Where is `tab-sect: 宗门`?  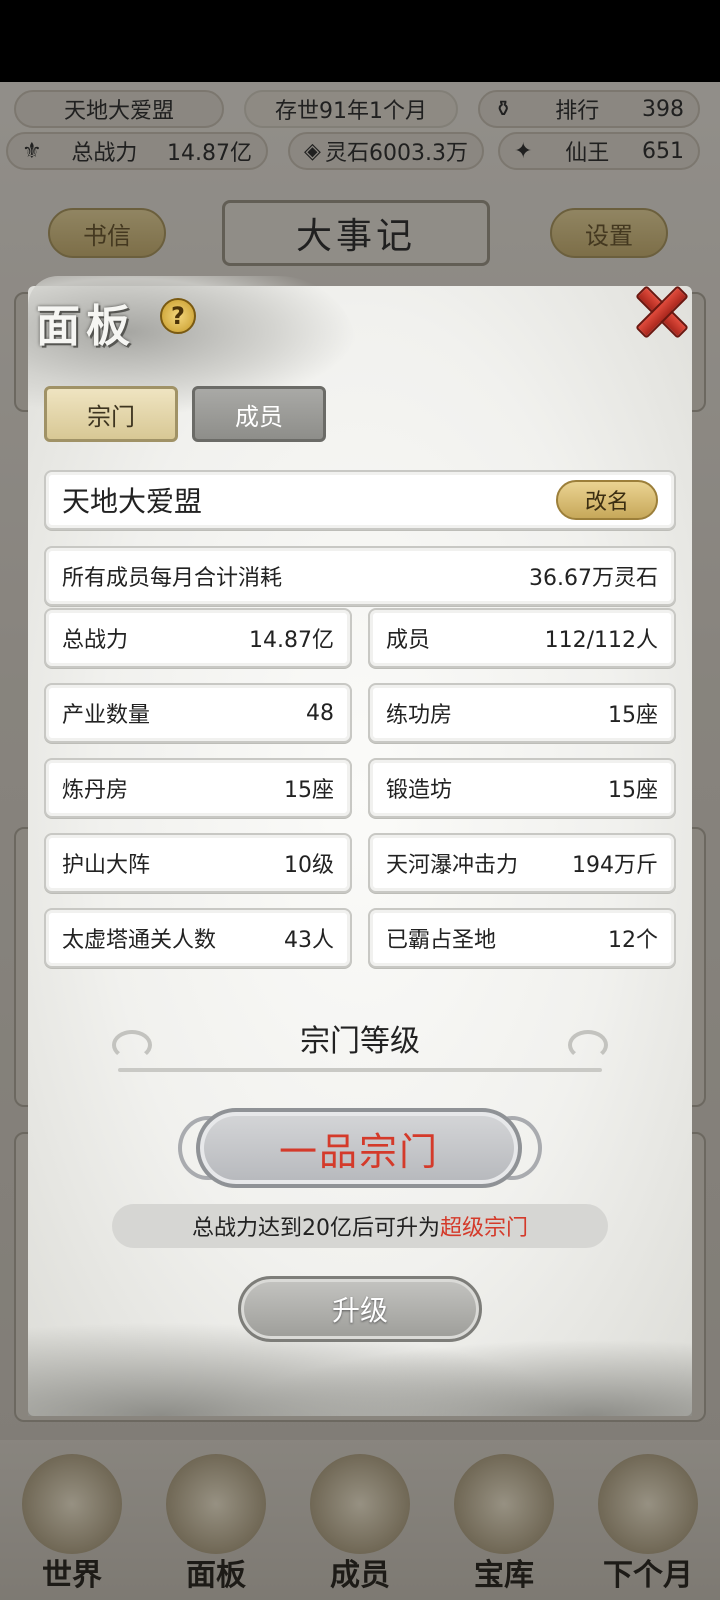
tab-sect: 宗门 is located at coordinates (111, 414).